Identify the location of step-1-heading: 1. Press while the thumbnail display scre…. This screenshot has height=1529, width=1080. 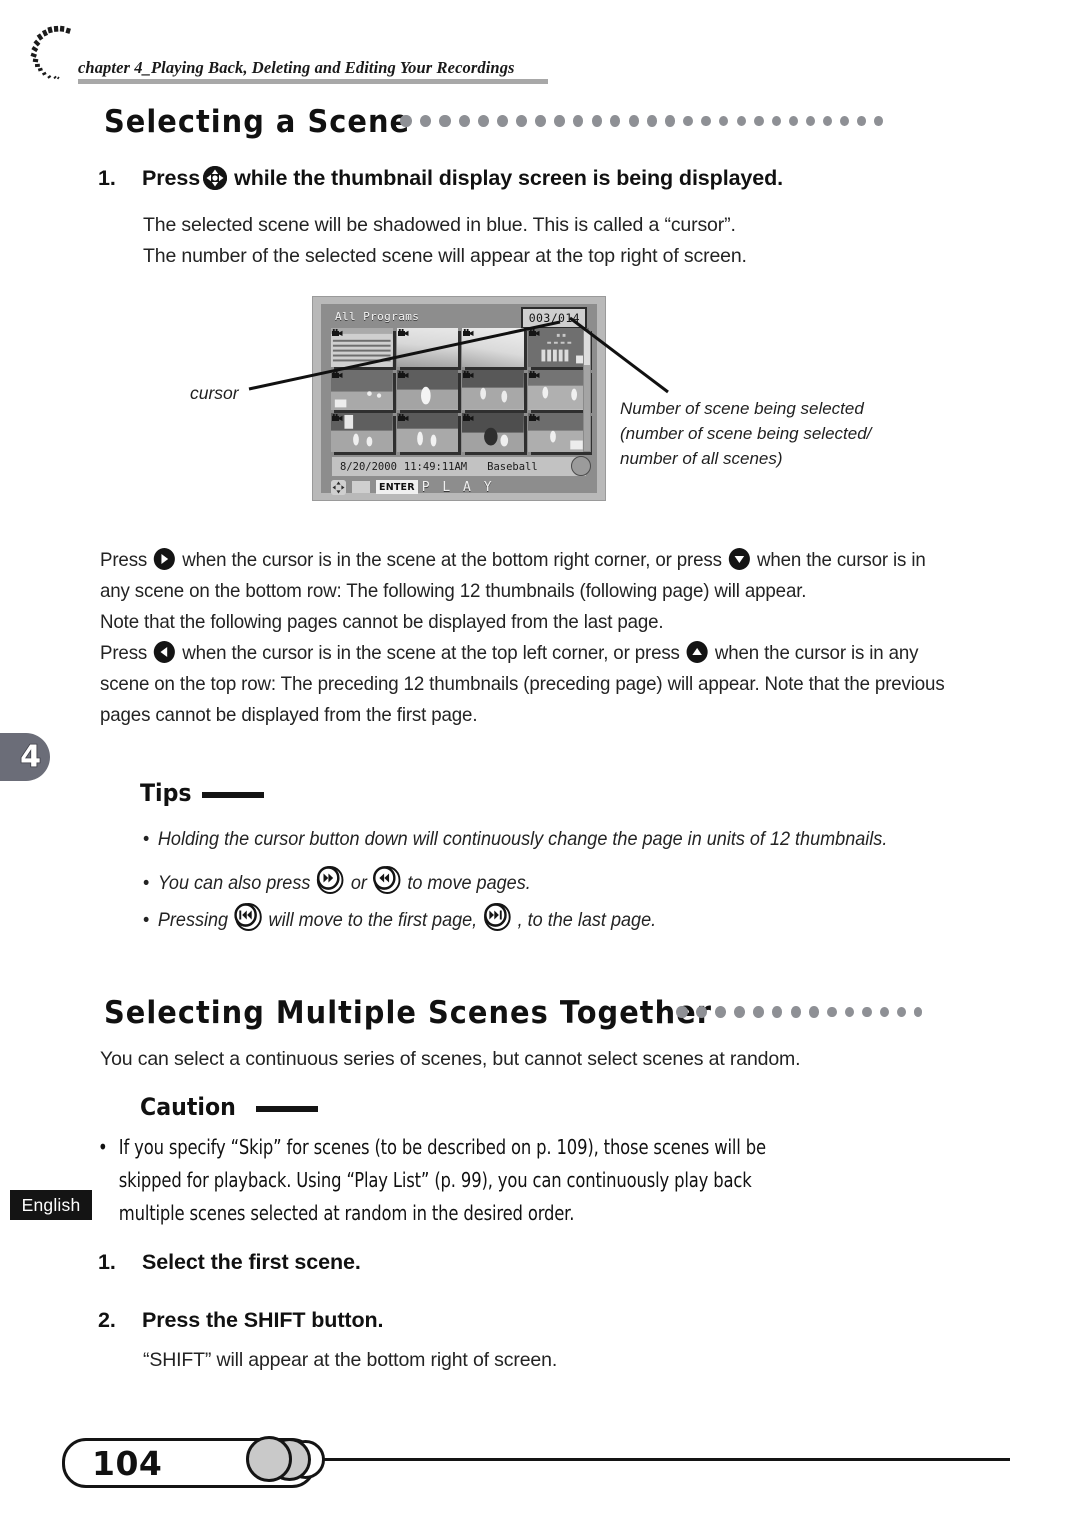
(440, 178).